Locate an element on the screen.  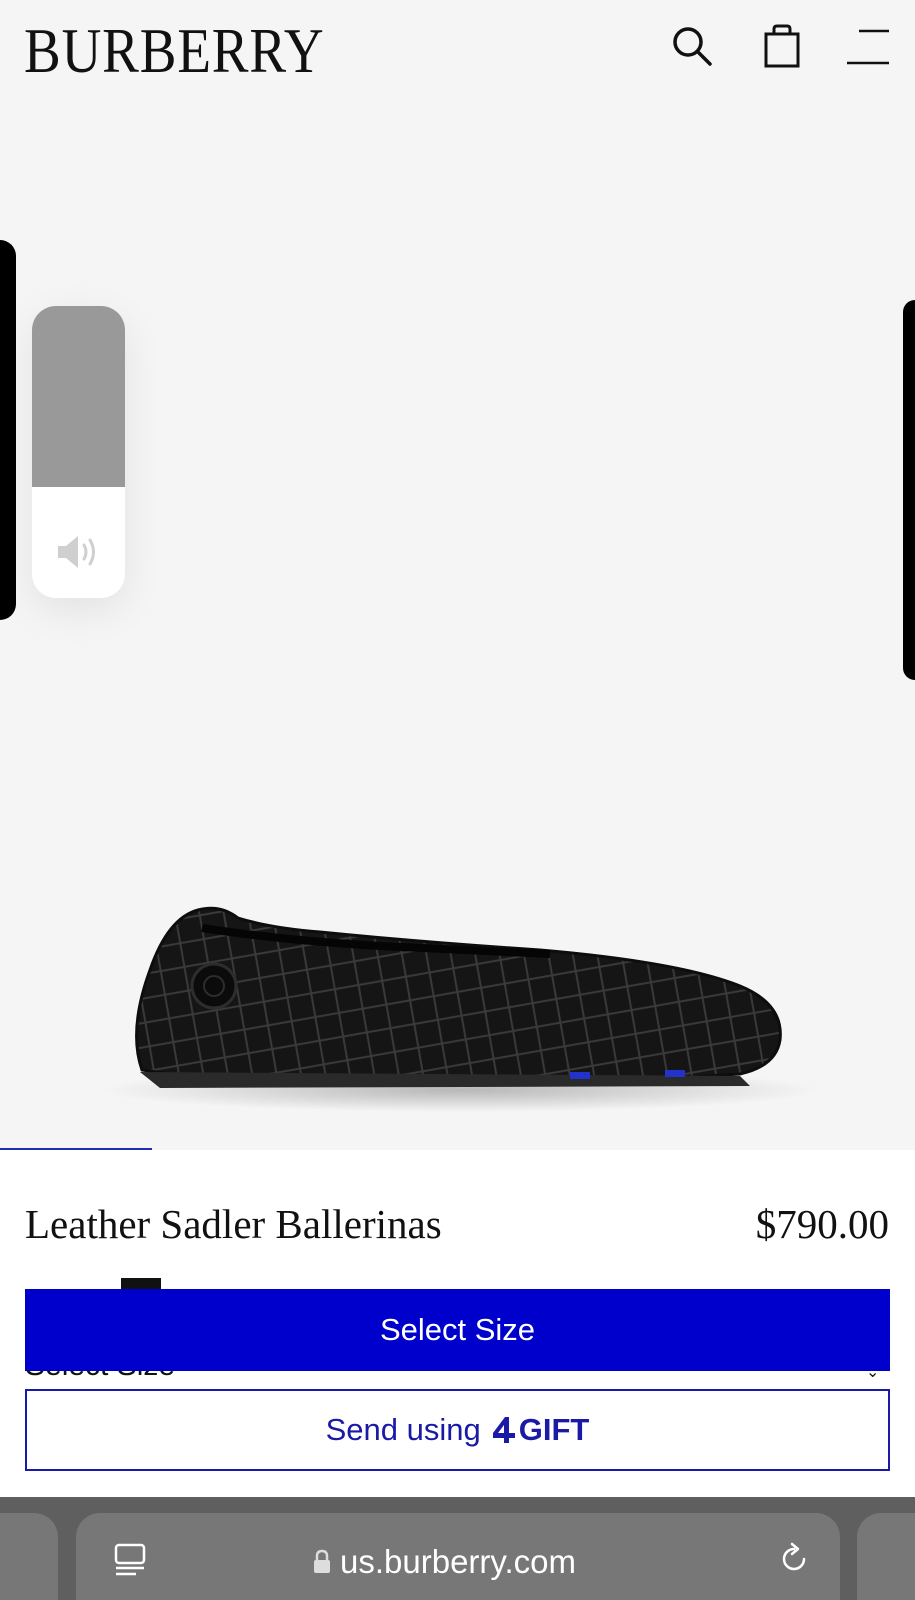
speaker-icon is located at coordinates (76, 552).